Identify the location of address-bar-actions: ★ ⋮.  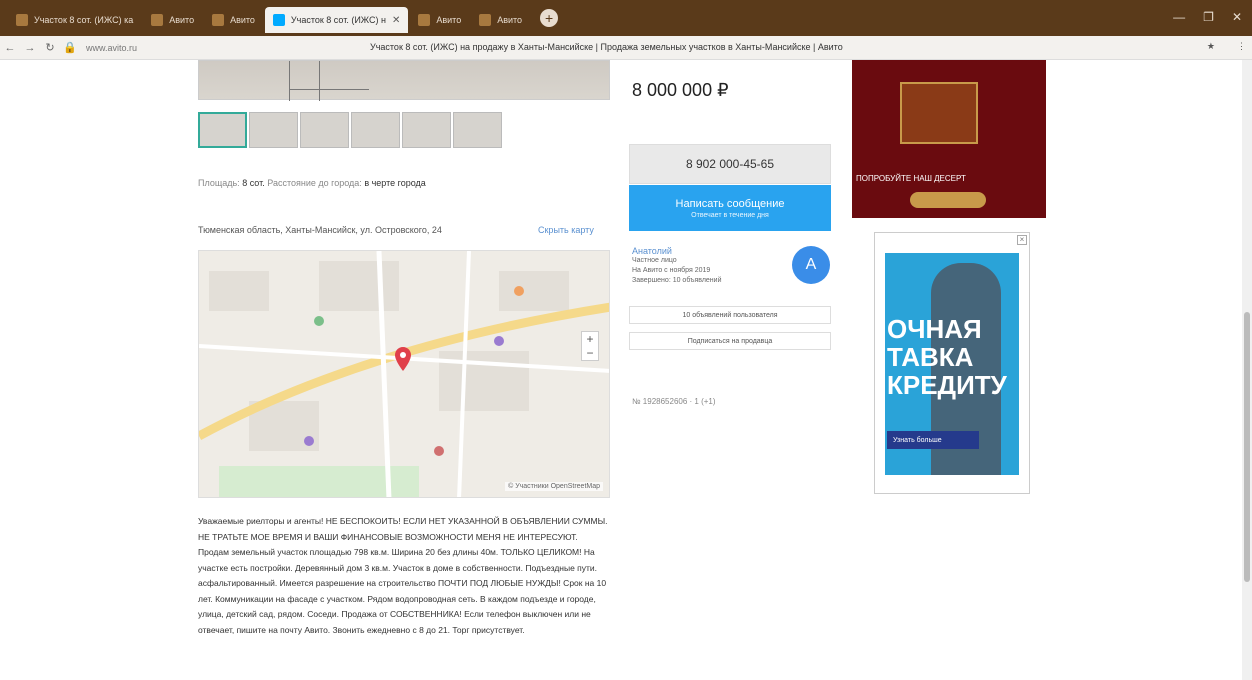
(1226, 46).